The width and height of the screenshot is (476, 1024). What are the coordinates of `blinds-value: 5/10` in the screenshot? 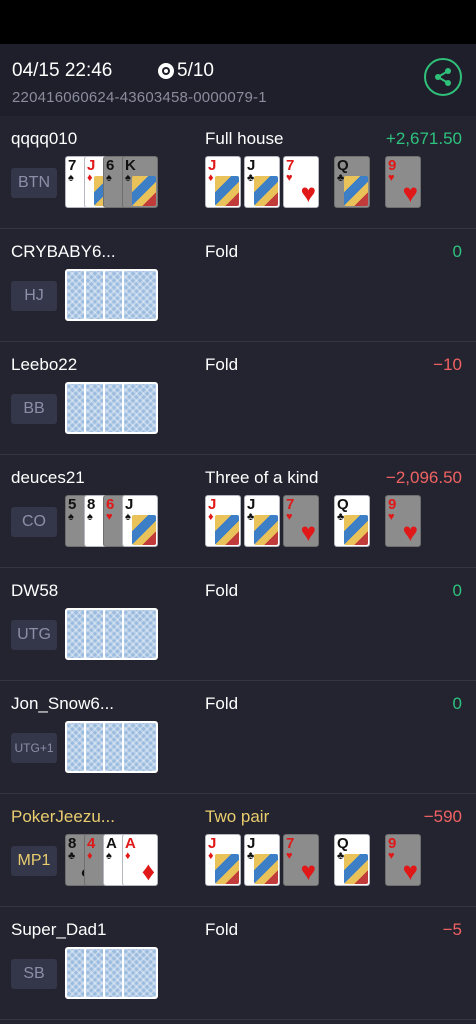 It's located at (195, 70).